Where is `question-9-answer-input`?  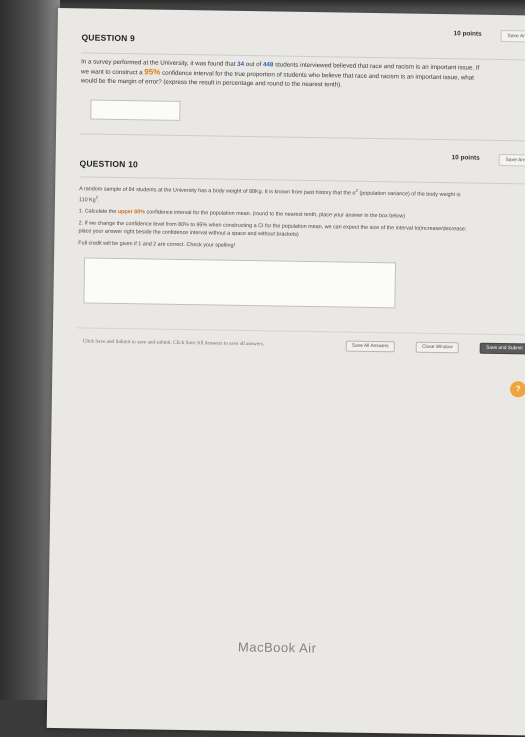
question-9-answer-input is located at coordinates (135, 110).